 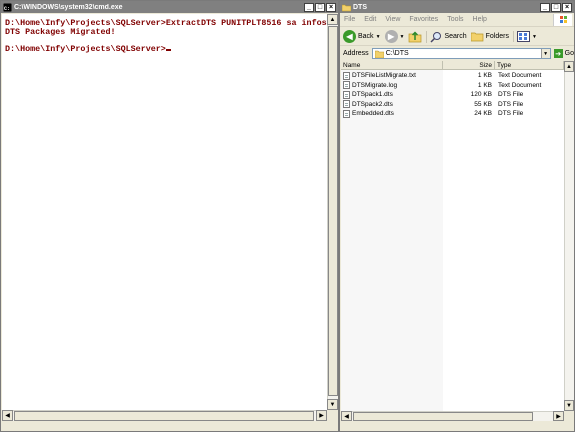 What do you see at coordinates (349, 19) in the screenshot?
I see `menu-file: File` at bounding box center [349, 19].